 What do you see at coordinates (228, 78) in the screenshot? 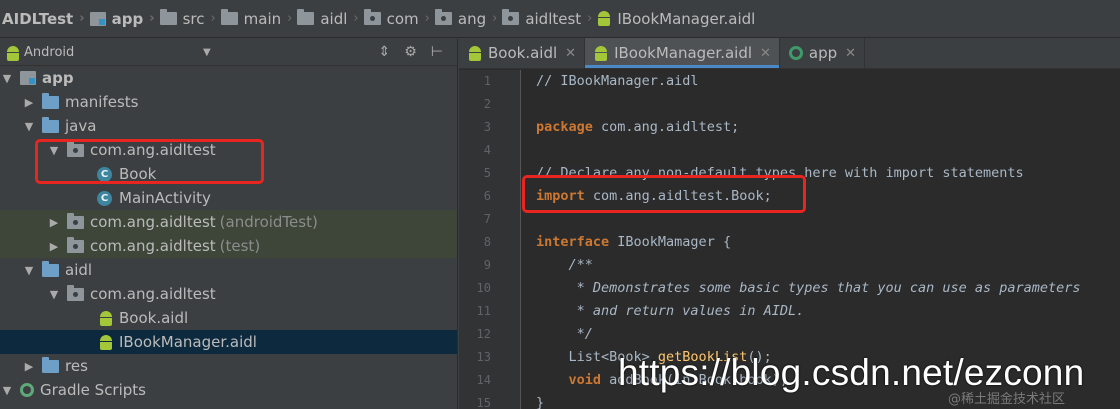
I see `tree-item-app: ▼ app` at bounding box center [228, 78].